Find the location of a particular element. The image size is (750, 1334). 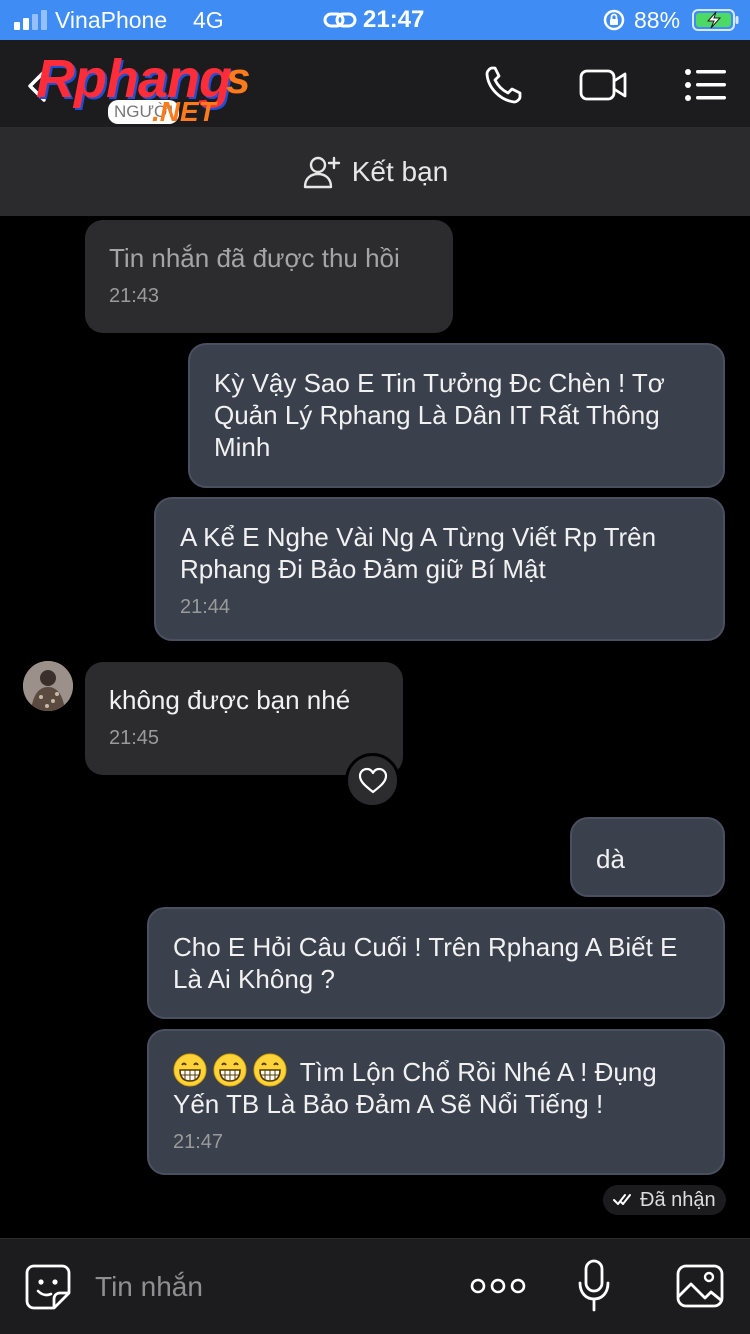

contact-avatar is located at coordinates (48, 686).